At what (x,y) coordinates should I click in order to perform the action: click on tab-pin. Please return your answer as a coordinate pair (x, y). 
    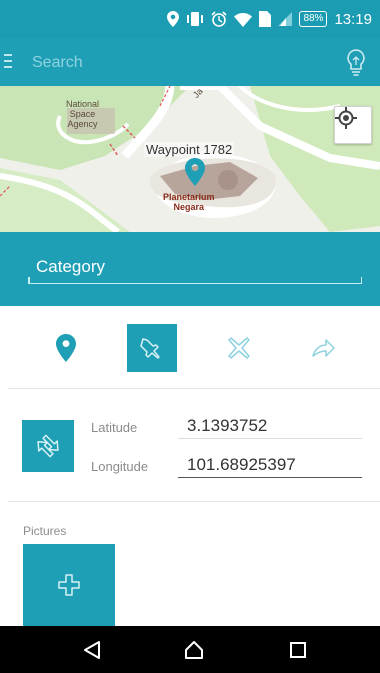
    Looking at the image, I should click on (66, 348).